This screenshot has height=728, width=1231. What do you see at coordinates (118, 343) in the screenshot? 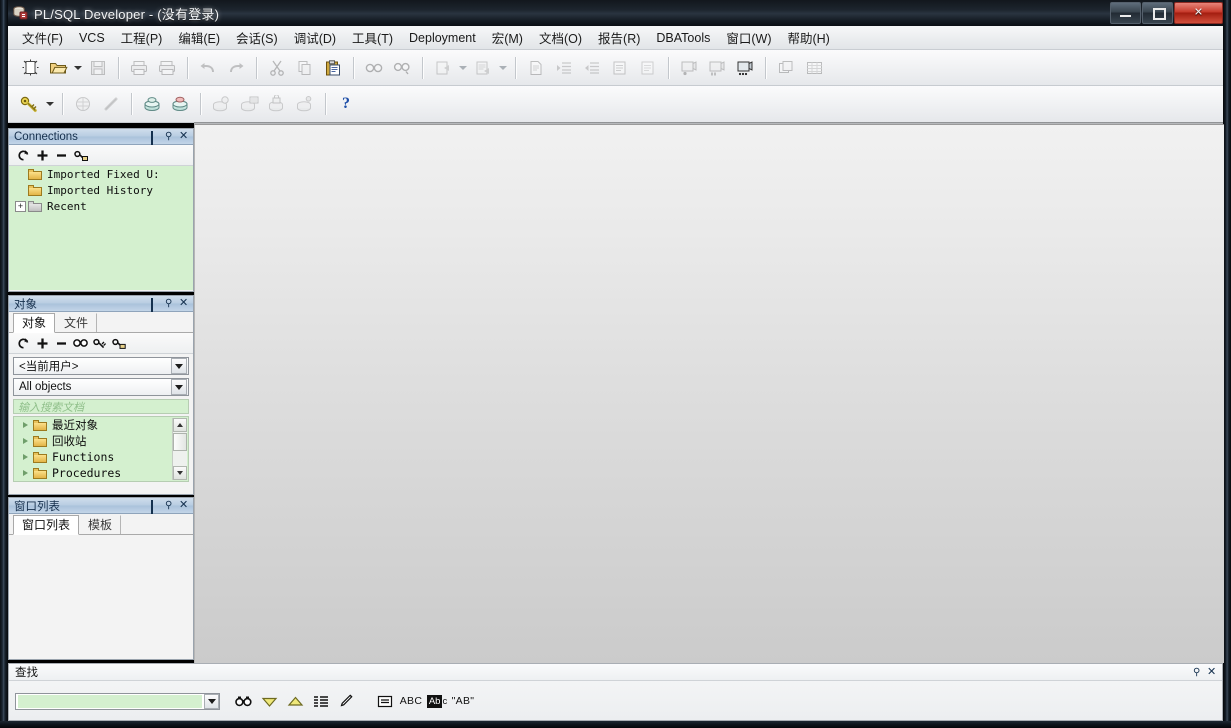
I see `folder-key-icon` at bounding box center [118, 343].